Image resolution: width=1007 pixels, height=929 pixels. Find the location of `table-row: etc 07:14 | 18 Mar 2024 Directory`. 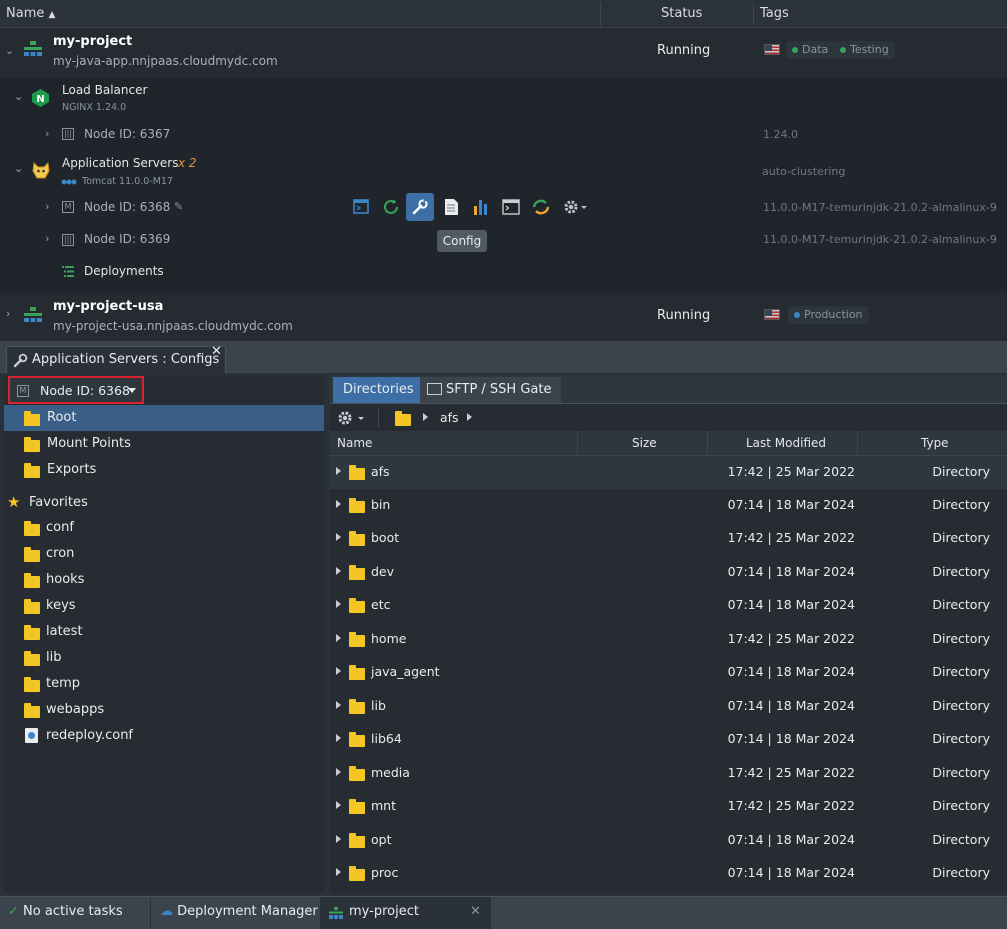

table-row: etc 07:14 | 18 Mar 2024 Directory is located at coordinates (668, 605).